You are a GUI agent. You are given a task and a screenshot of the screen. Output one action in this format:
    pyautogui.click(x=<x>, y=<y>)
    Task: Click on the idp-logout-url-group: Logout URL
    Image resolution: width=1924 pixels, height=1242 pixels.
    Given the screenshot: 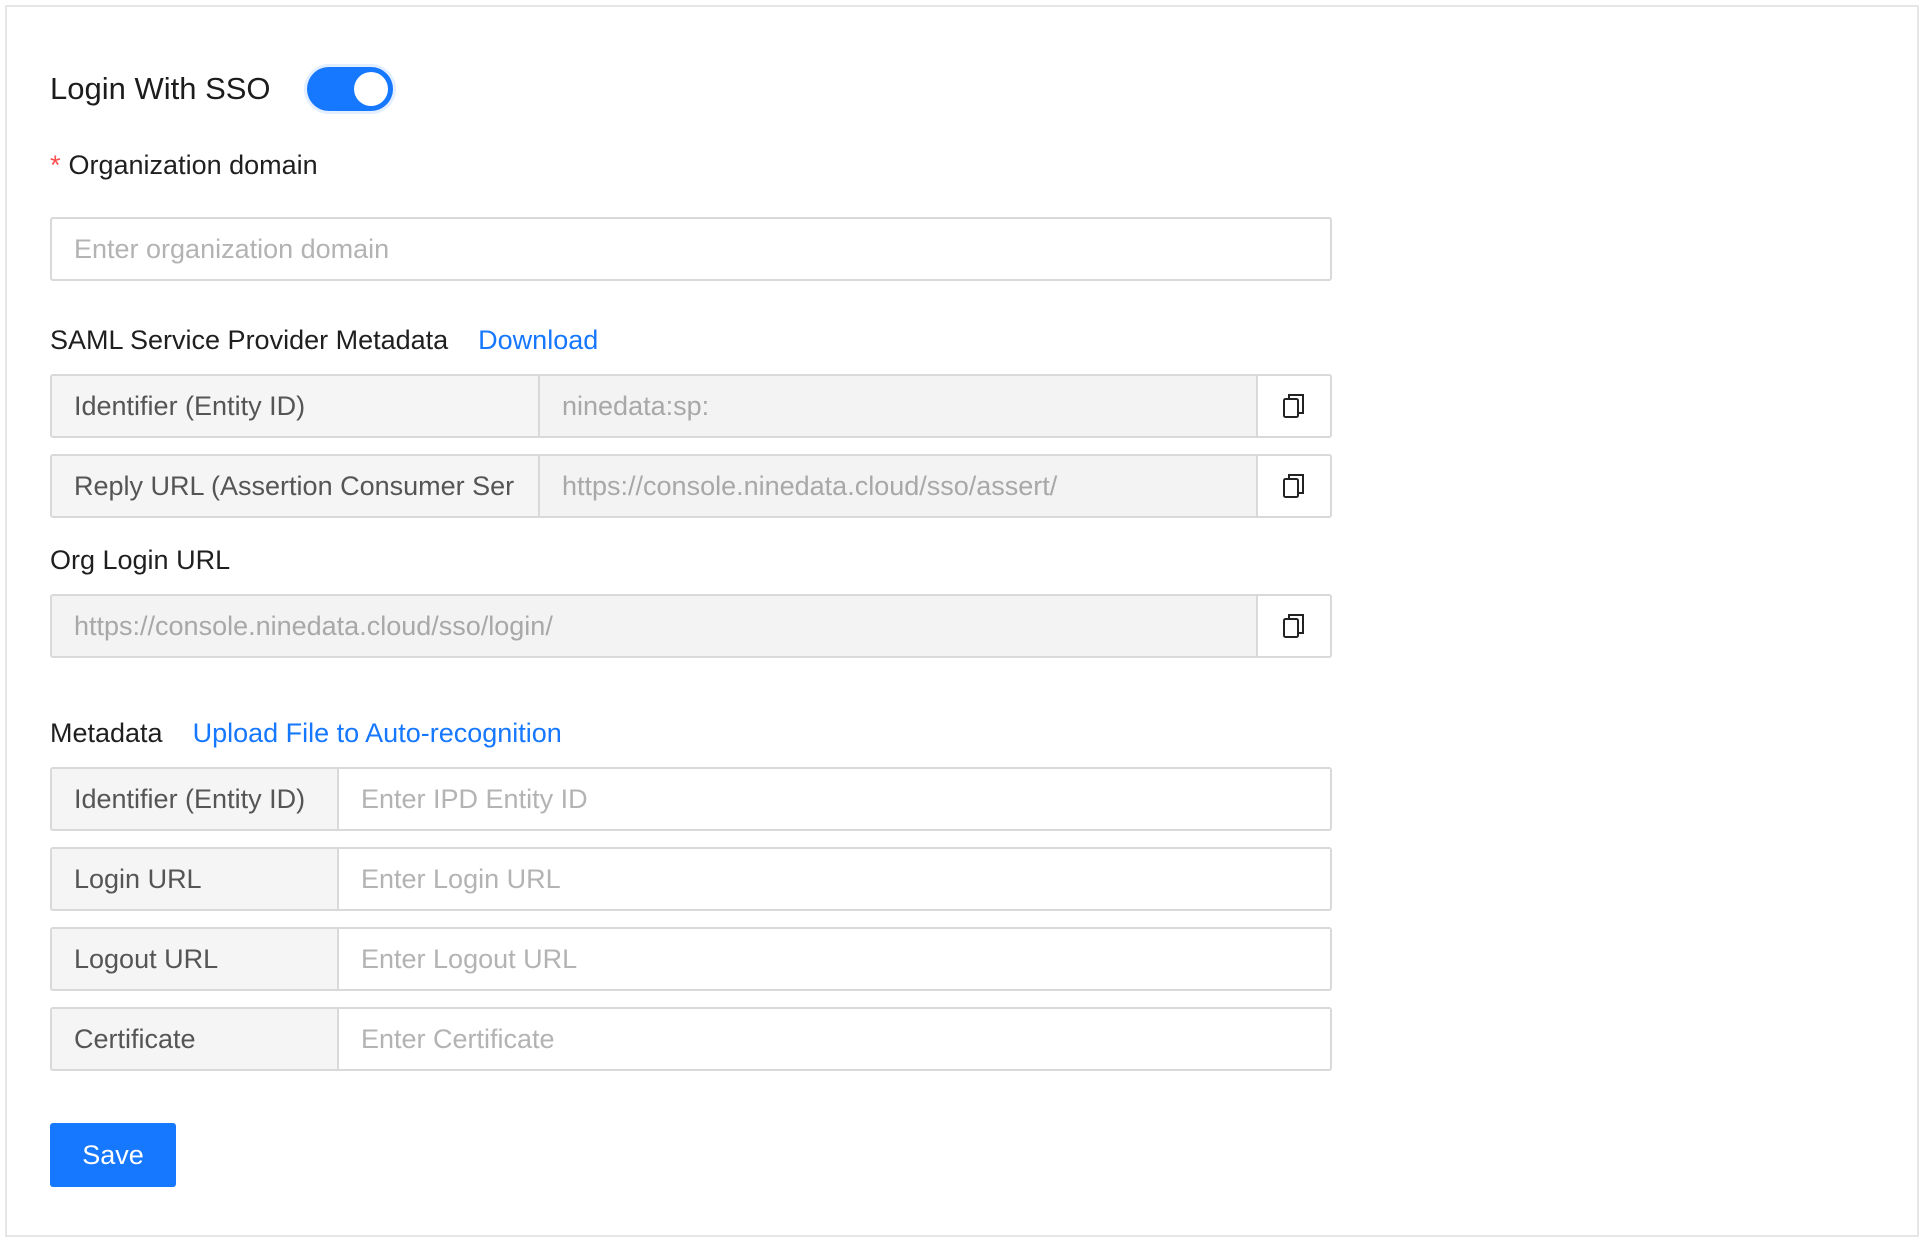 What is the action you would take?
    pyautogui.click(x=691, y=959)
    